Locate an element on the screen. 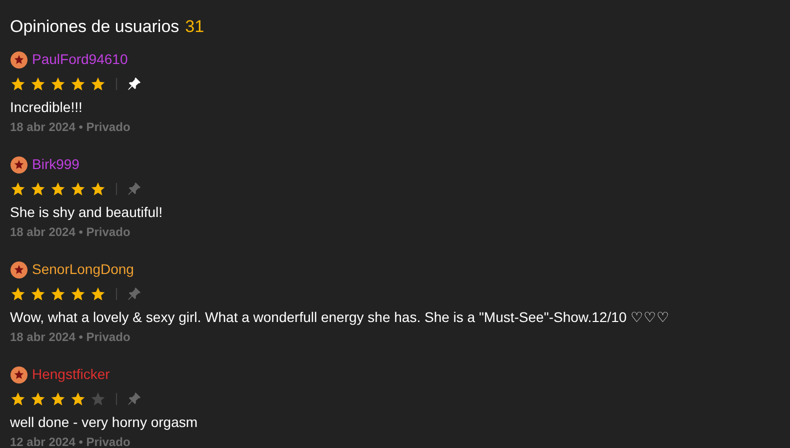 This screenshot has width=790, height=448. review-text: Incredible!!! is located at coordinates (47, 107).